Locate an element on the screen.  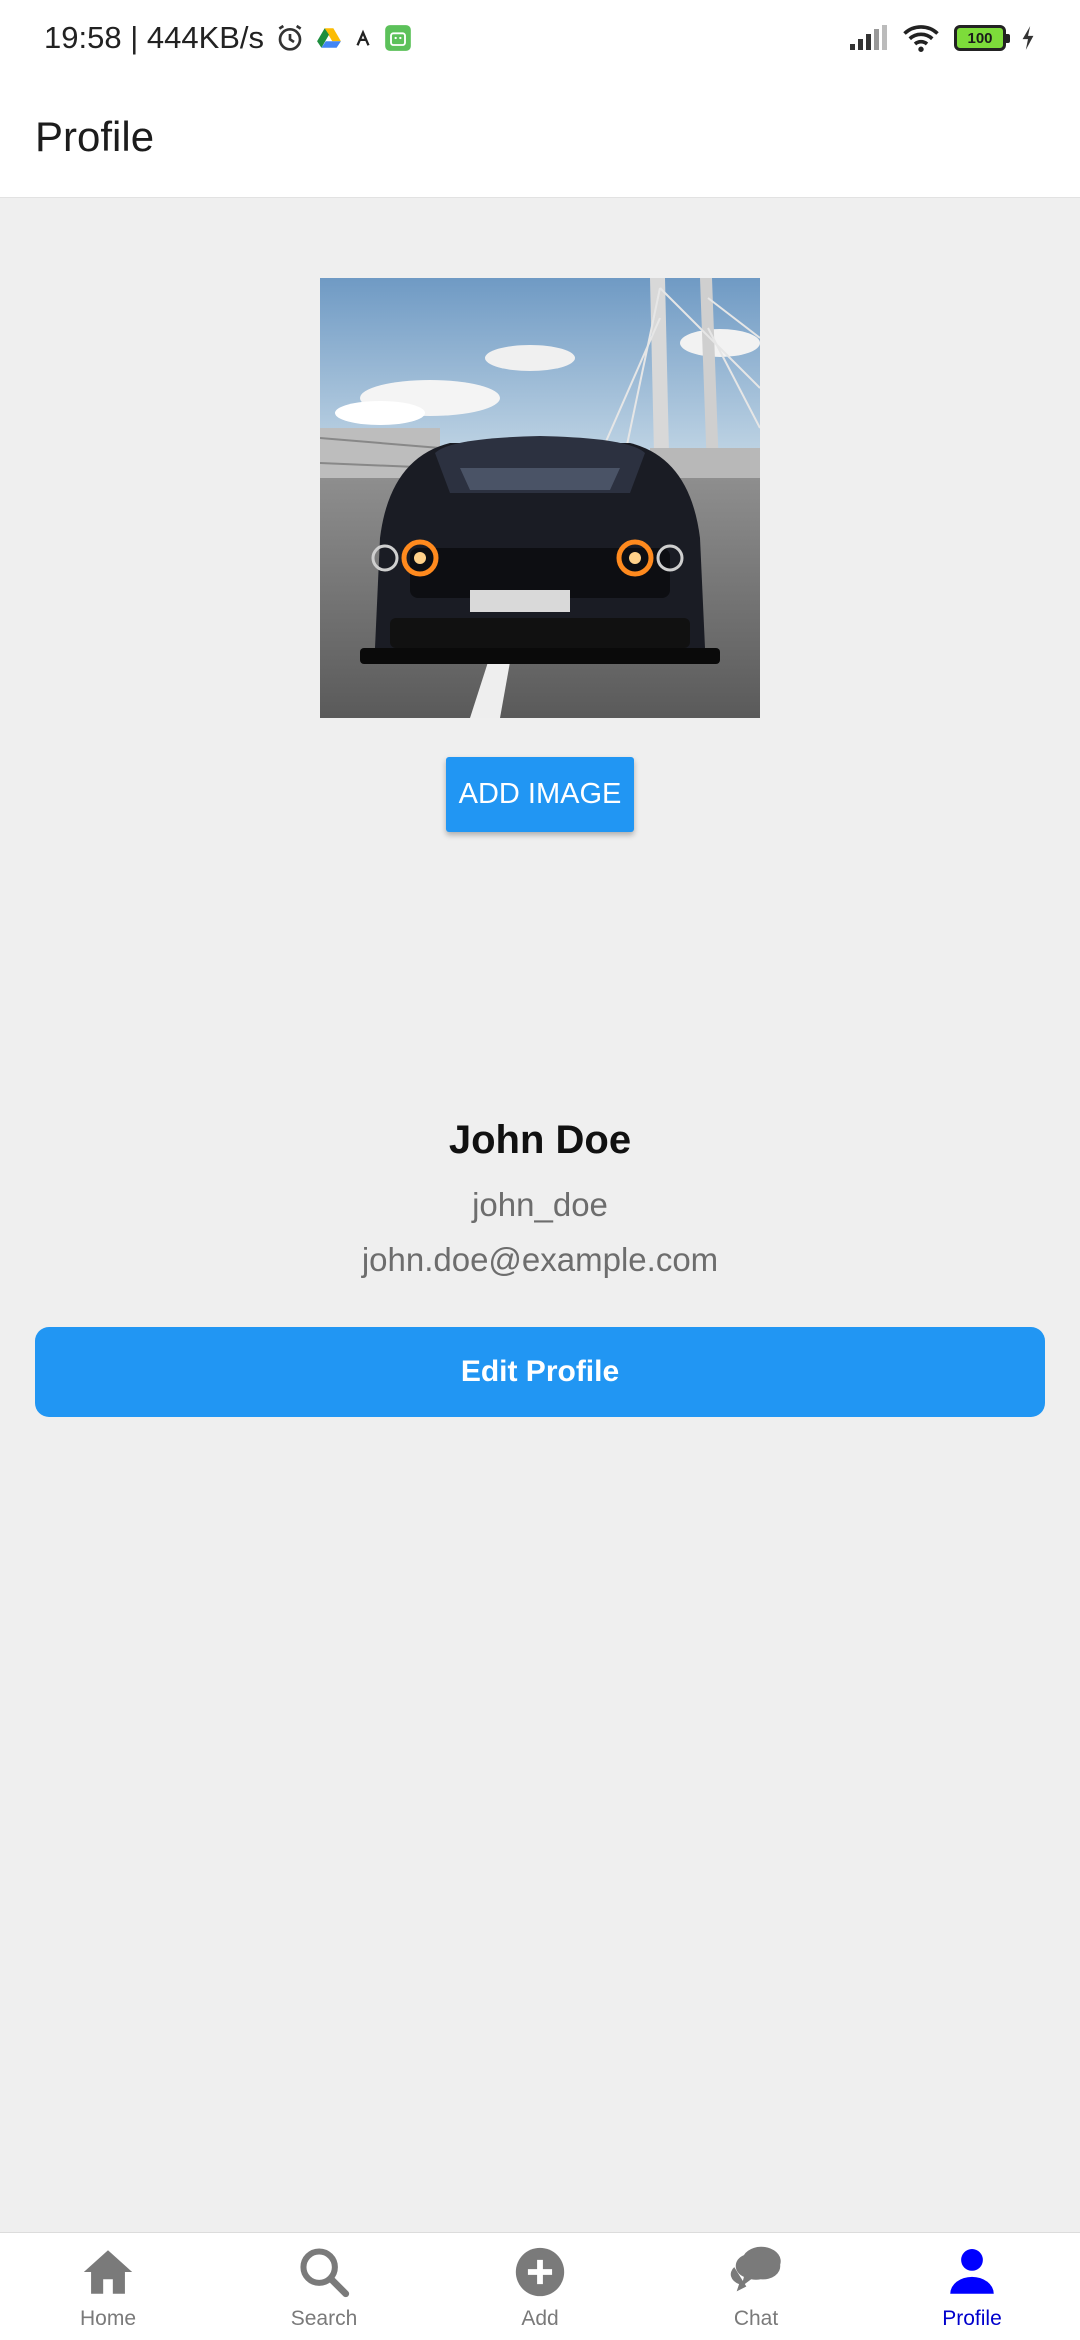
profile-photo is located at coordinates (540, 498).